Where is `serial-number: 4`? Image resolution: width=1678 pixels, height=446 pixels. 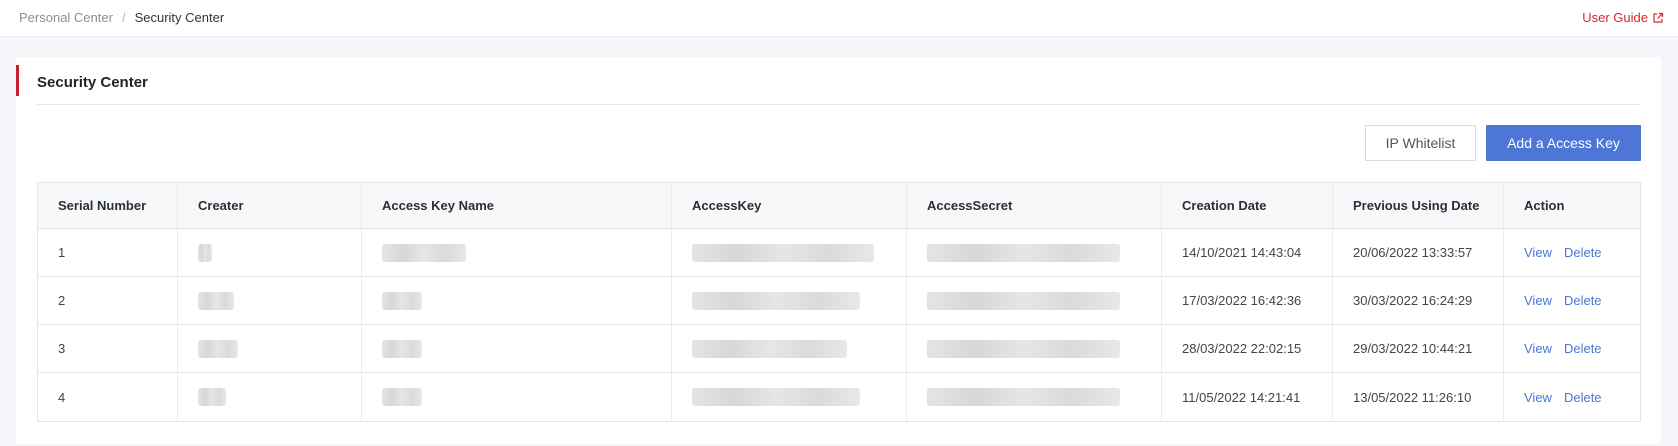 serial-number: 4 is located at coordinates (108, 397).